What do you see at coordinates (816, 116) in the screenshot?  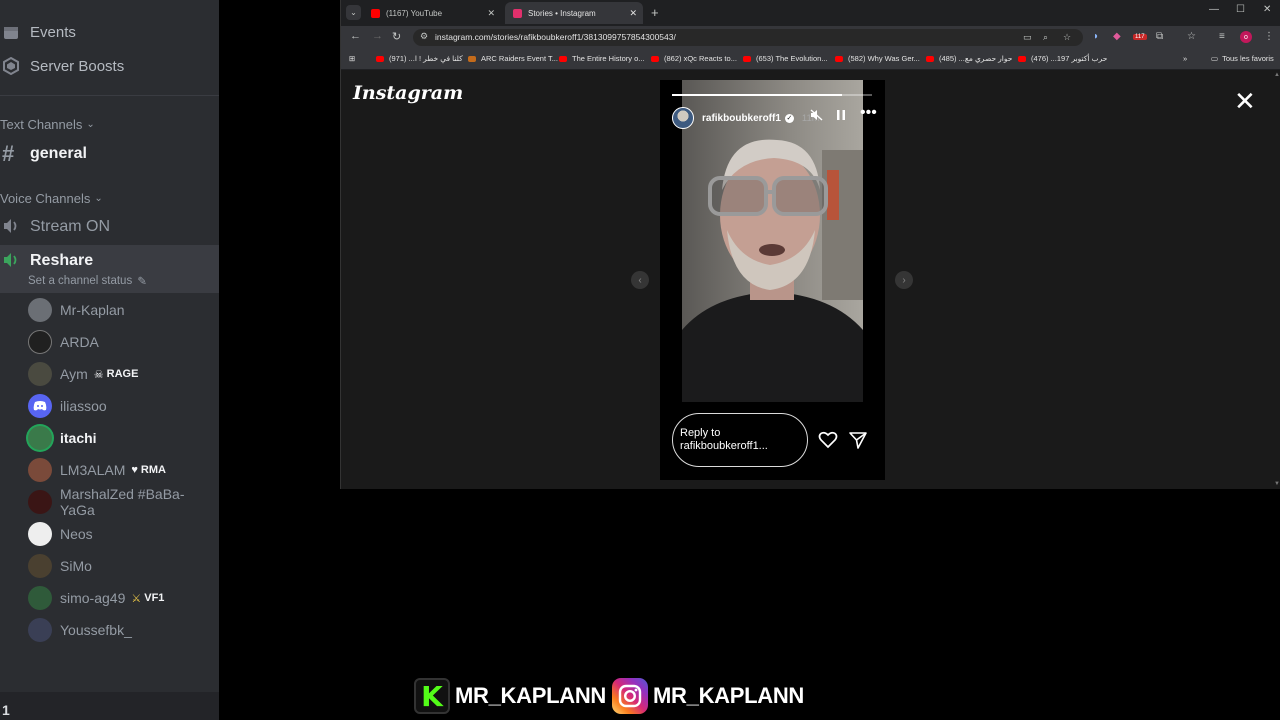 I see `mute-icon` at bounding box center [816, 116].